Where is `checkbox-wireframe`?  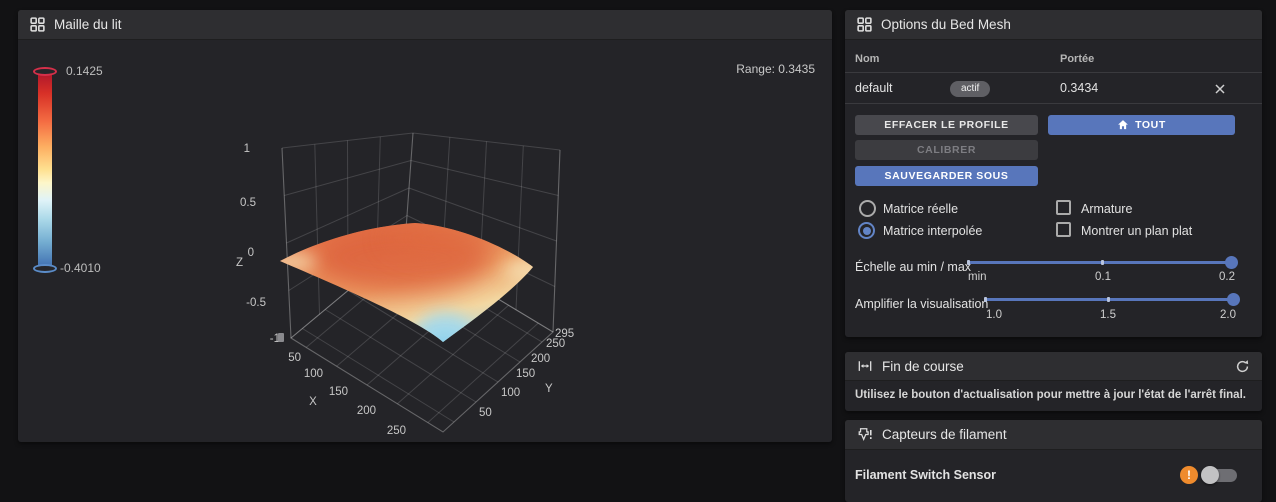 checkbox-wireframe is located at coordinates (1063, 207).